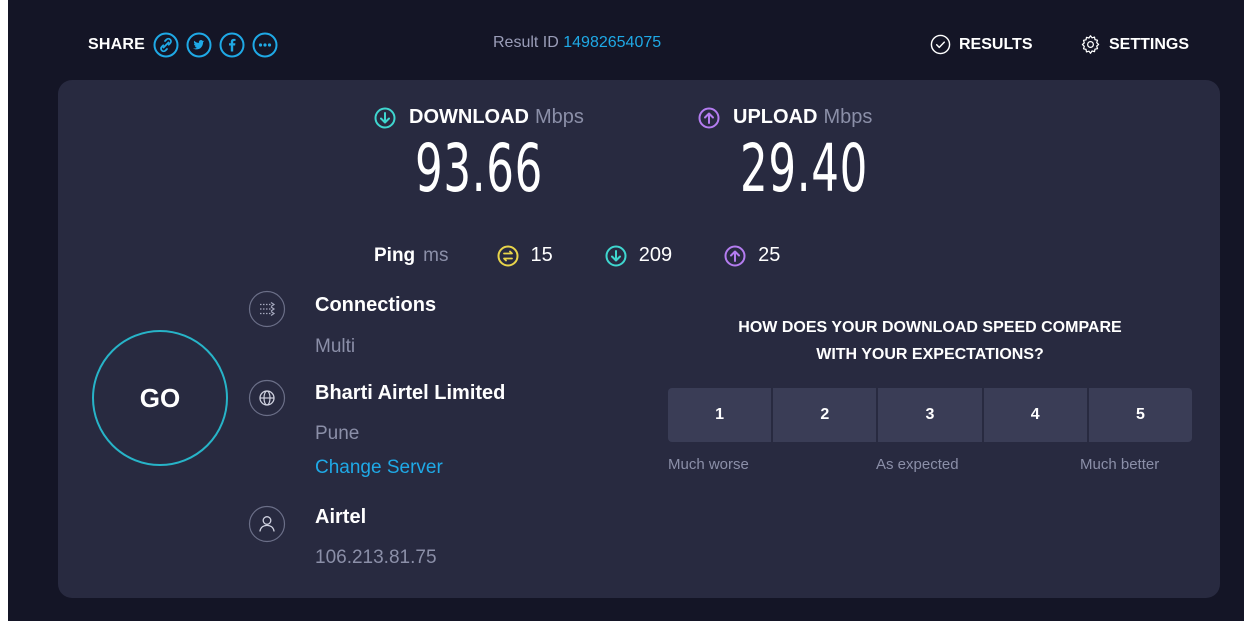 The image size is (1252, 627). Describe the element at coordinates (721, 415) in the screenshot. I see `rating-option: 1` at that location.